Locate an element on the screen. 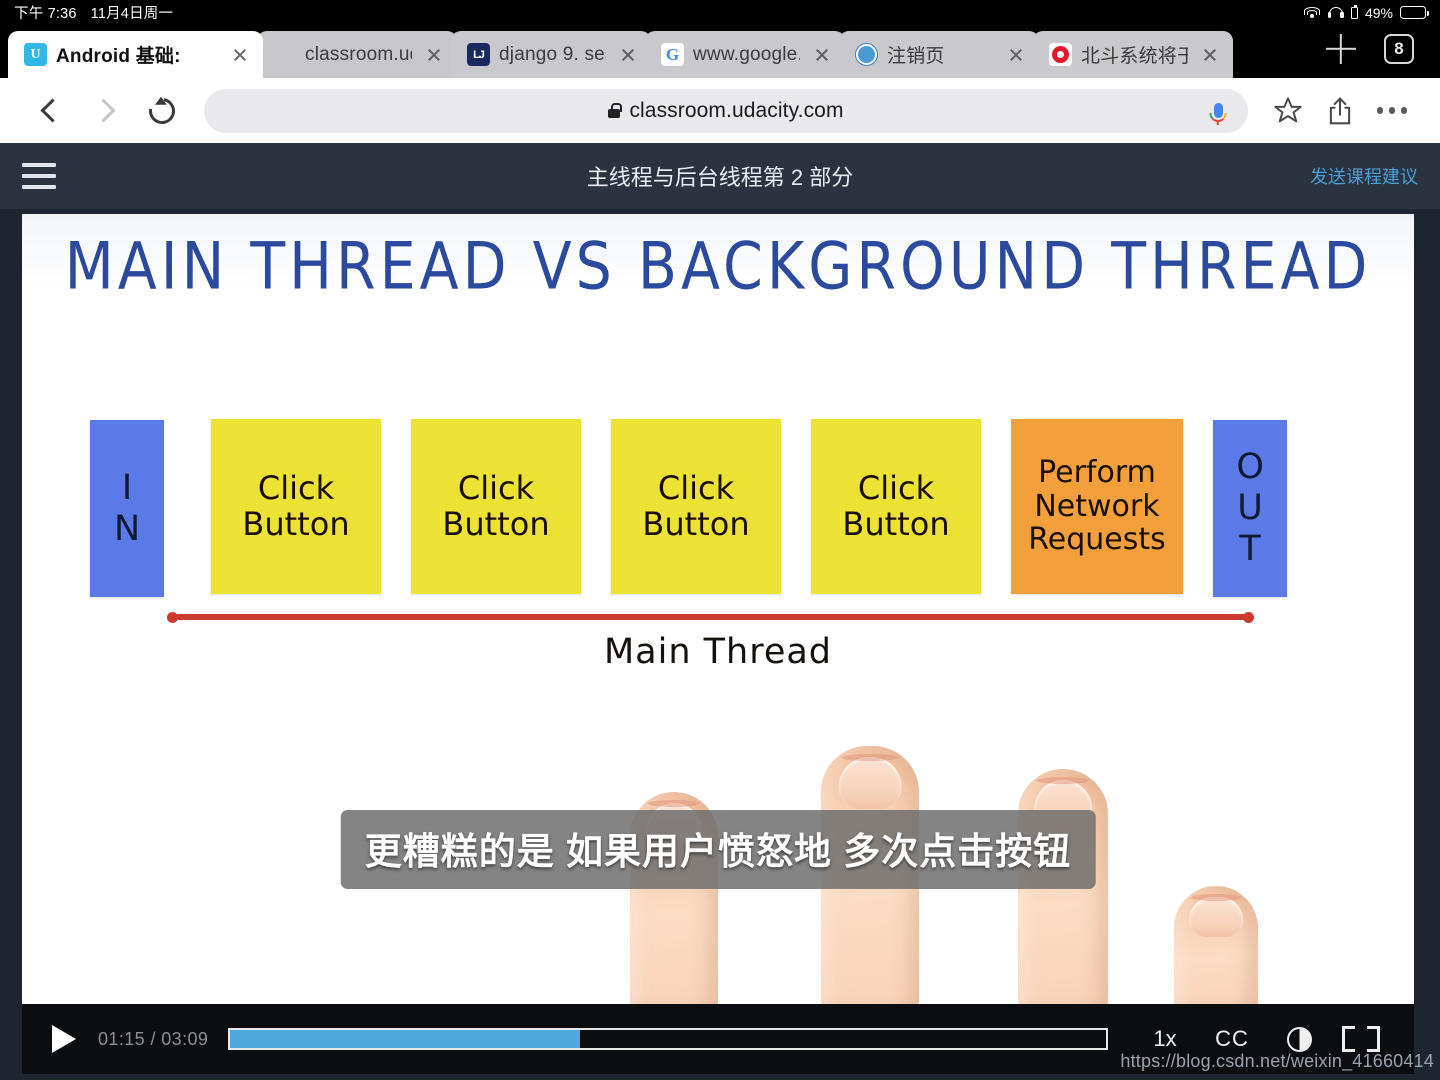  reload-button is located at coordinates (162, 111).